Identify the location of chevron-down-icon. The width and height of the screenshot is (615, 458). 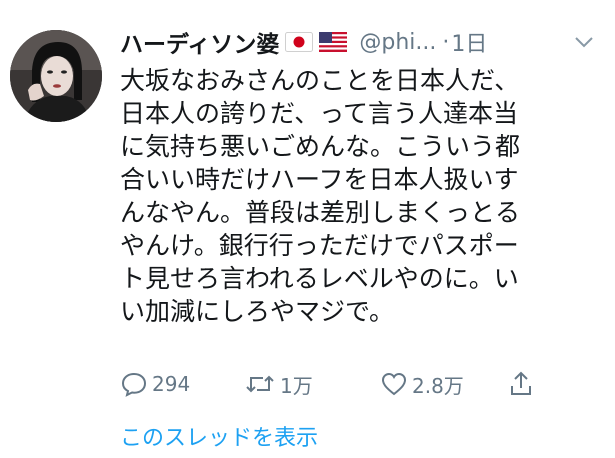
(584, 42).